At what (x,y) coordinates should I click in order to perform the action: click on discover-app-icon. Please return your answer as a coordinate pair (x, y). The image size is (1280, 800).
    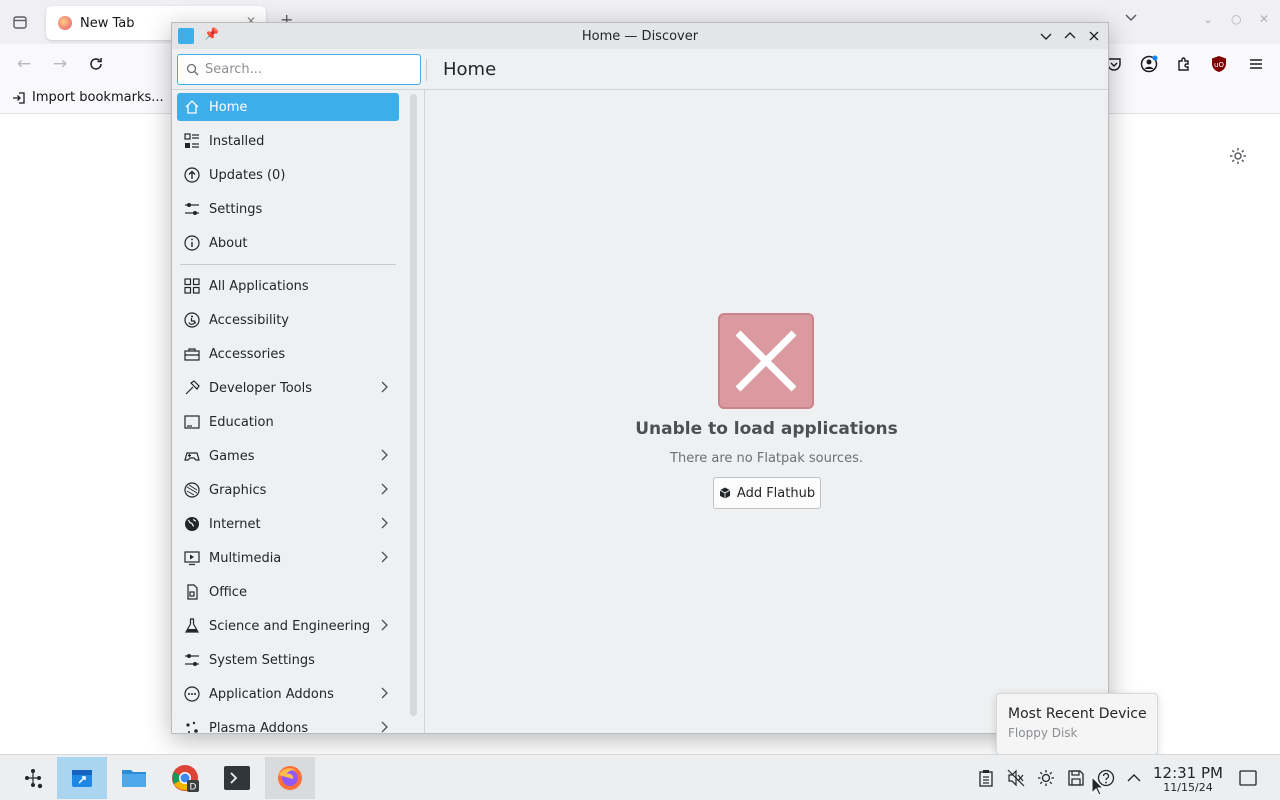
    Looking at the image, I should click on (186, 36).